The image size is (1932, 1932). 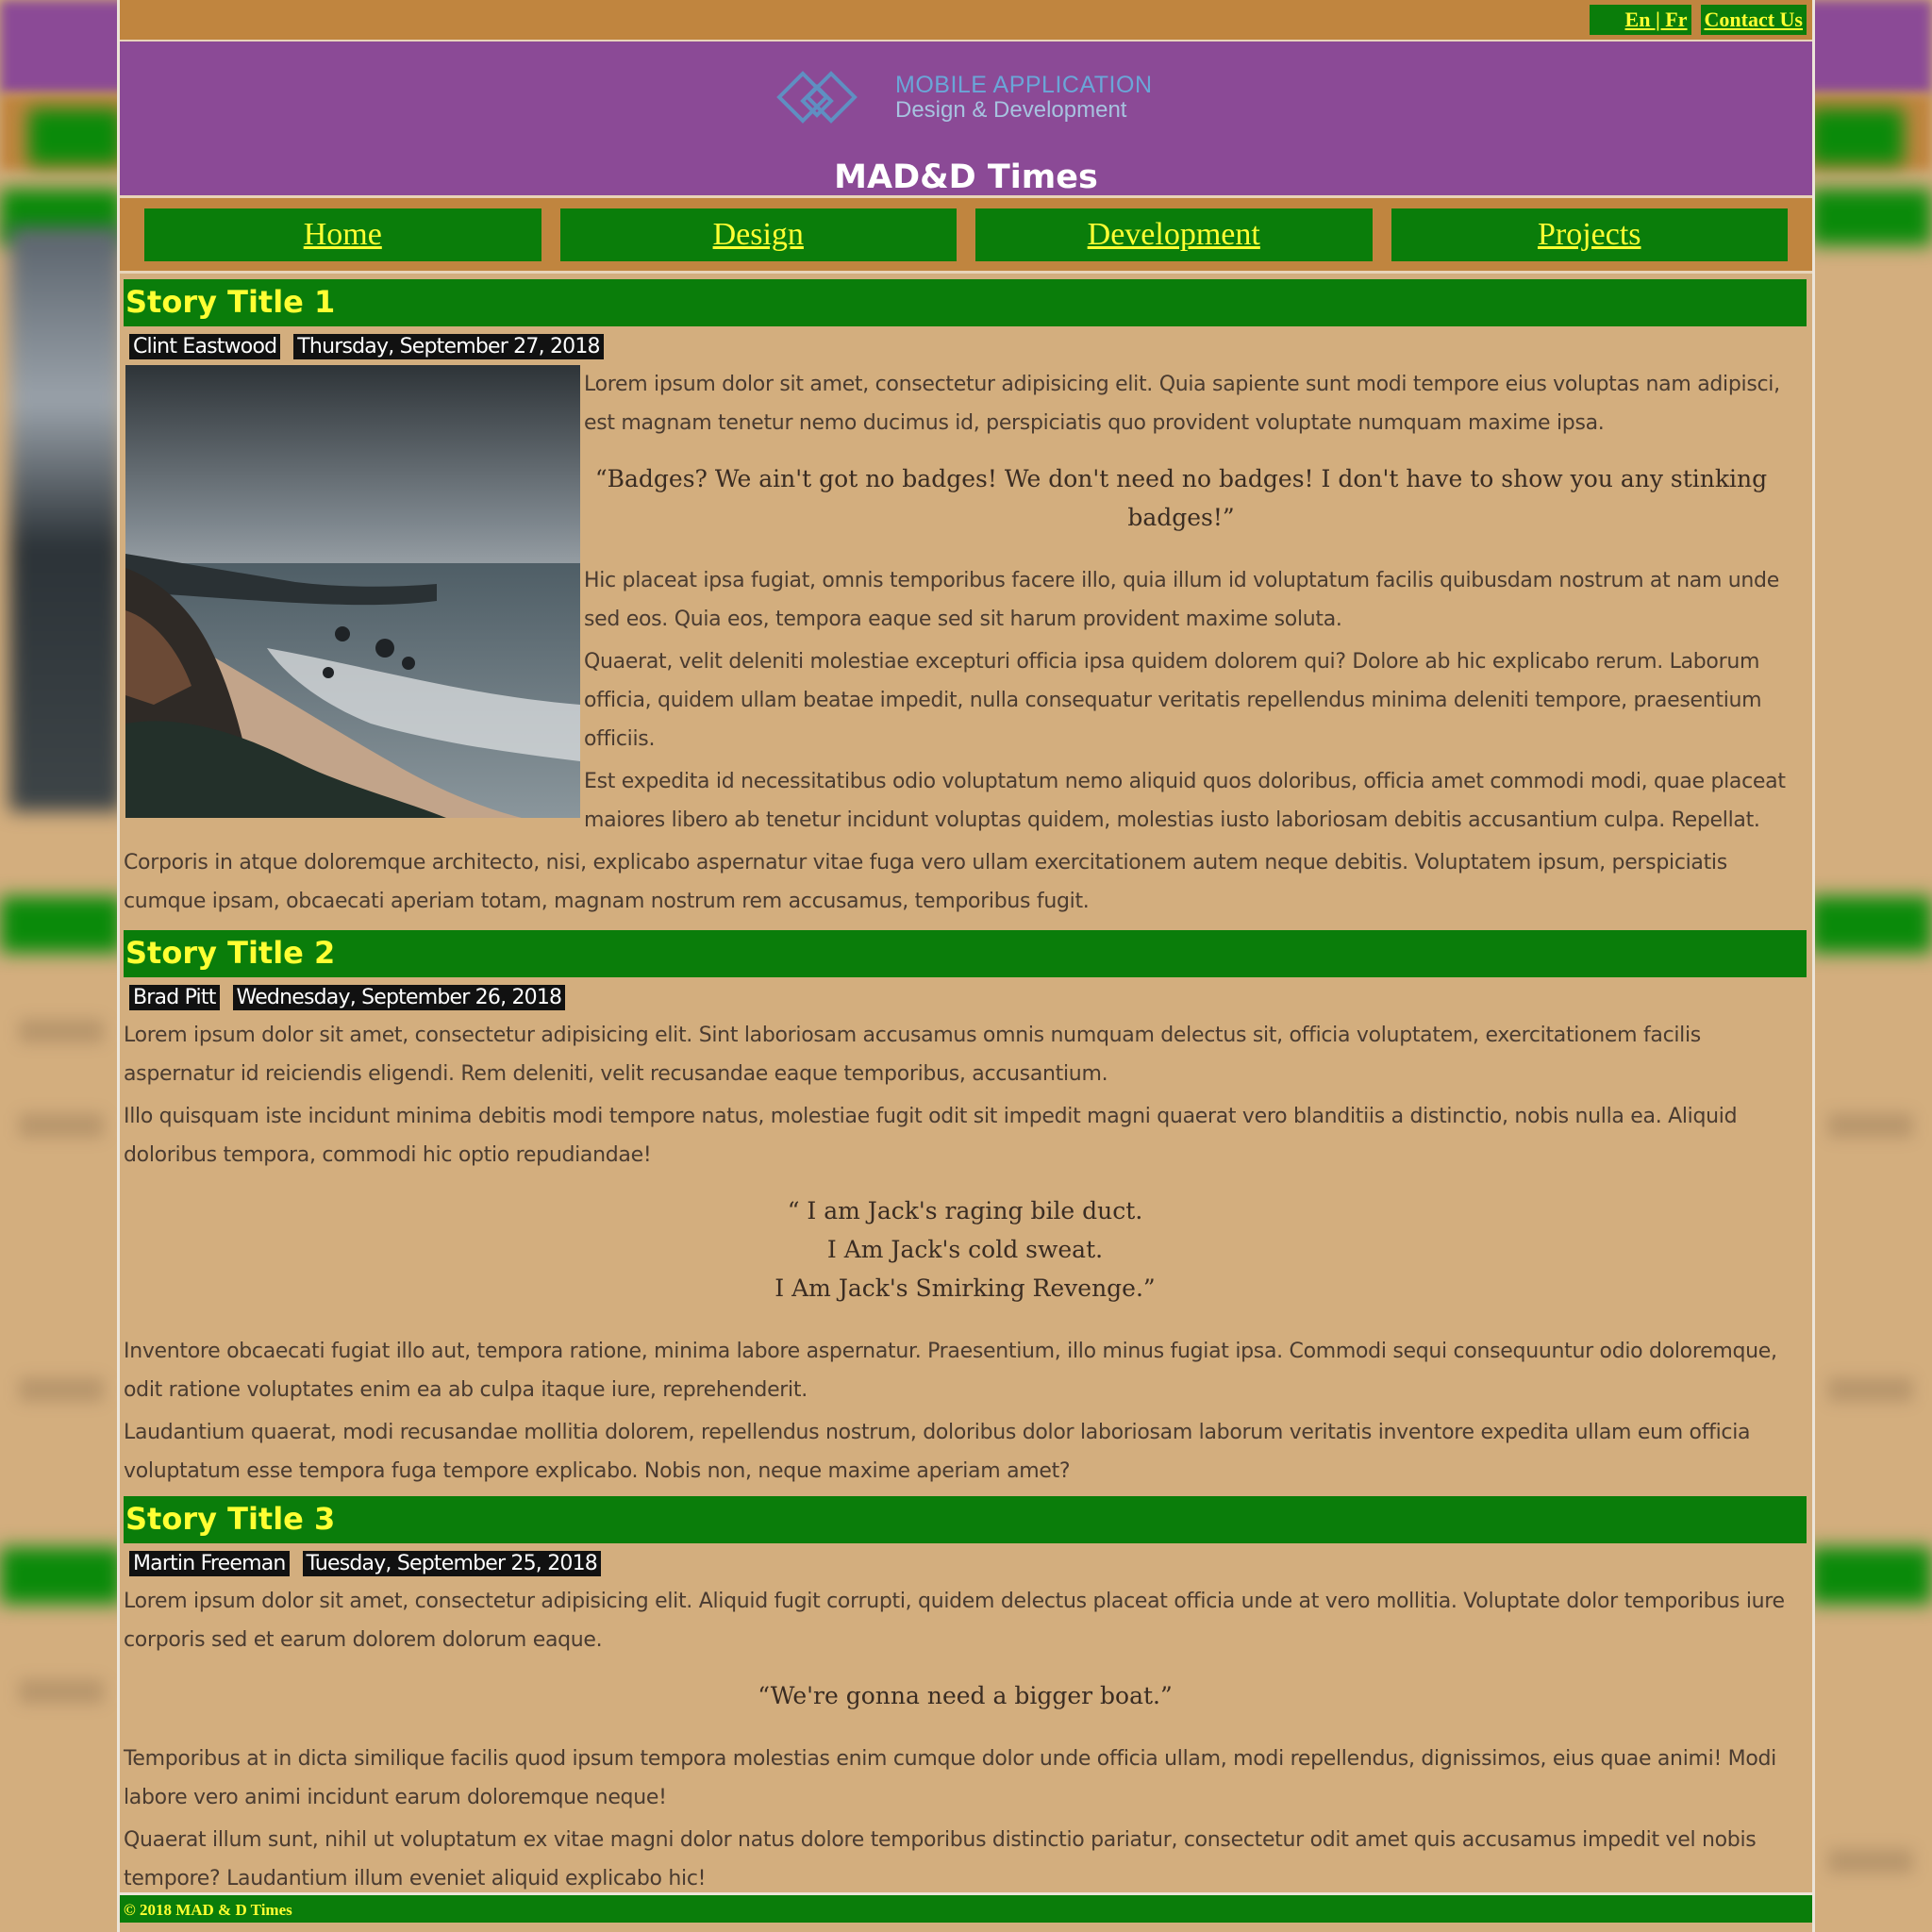 I want to click on top-utility-bar: En | Fr Contact Us, so click(x=966, y=21).